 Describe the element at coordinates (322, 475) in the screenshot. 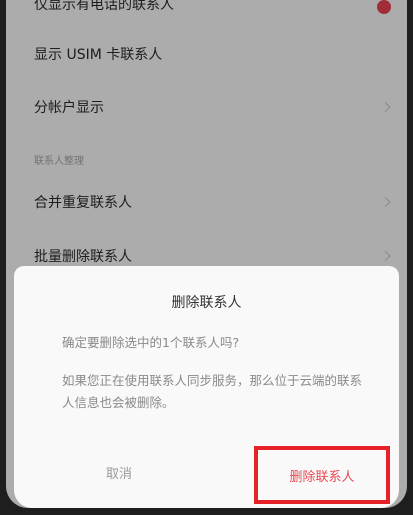

I see `delete-contact-button: 删除联系人` at that location.